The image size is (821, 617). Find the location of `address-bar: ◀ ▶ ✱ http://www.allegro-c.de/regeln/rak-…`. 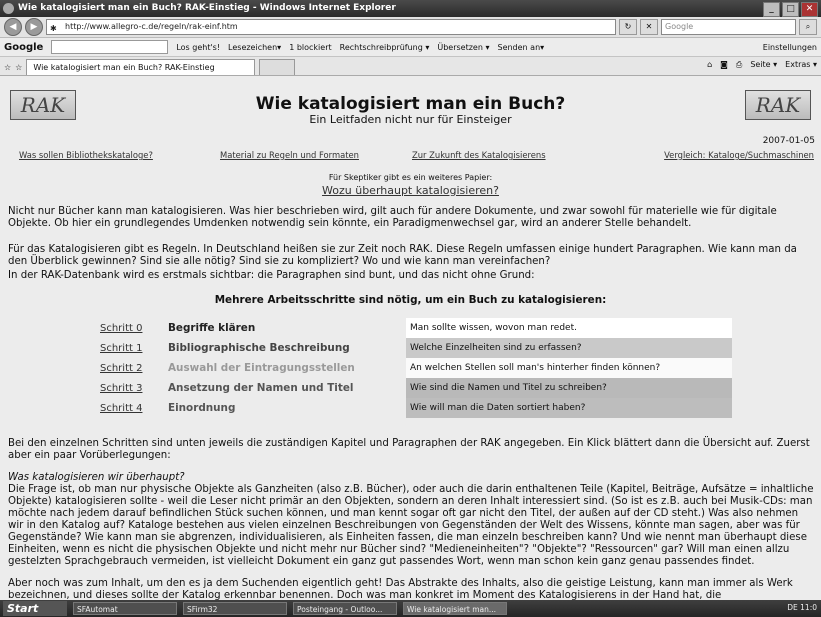

address-bar: ◀ ▶ ✱ http://www.allegro-c.de/regeln/rak-… is located at coordinates (410, 27).